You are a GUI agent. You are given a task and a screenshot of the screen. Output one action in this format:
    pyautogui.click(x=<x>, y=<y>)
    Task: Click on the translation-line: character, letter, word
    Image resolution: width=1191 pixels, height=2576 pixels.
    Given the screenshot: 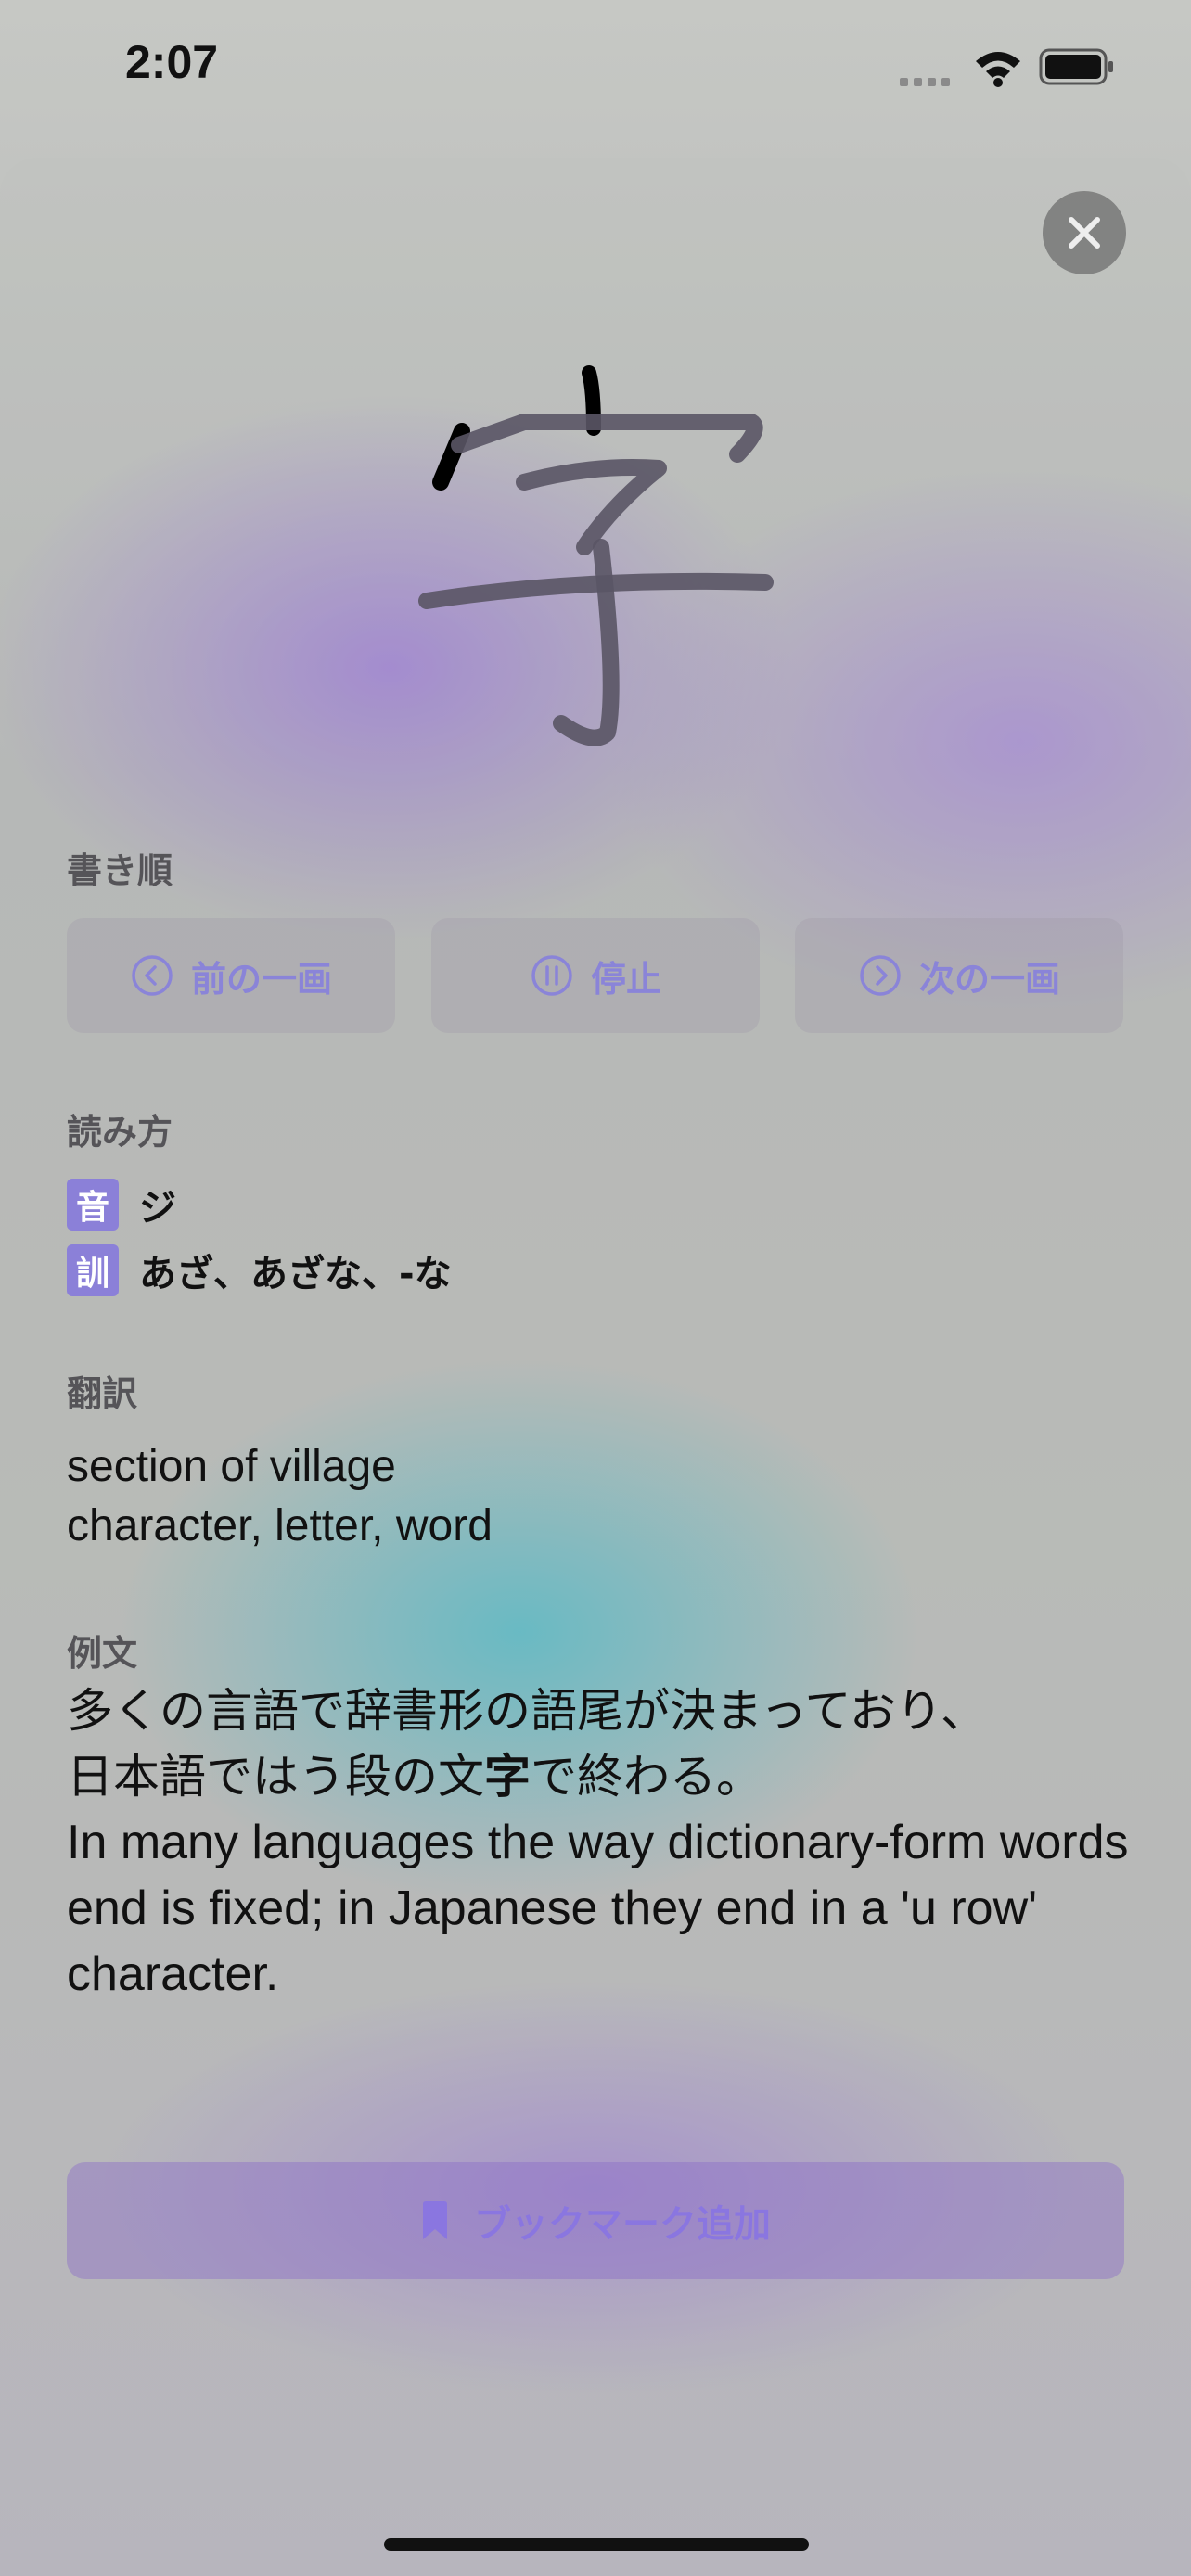 What is the action you would take?
    pyautogui.click(x=280, y=1525)
    